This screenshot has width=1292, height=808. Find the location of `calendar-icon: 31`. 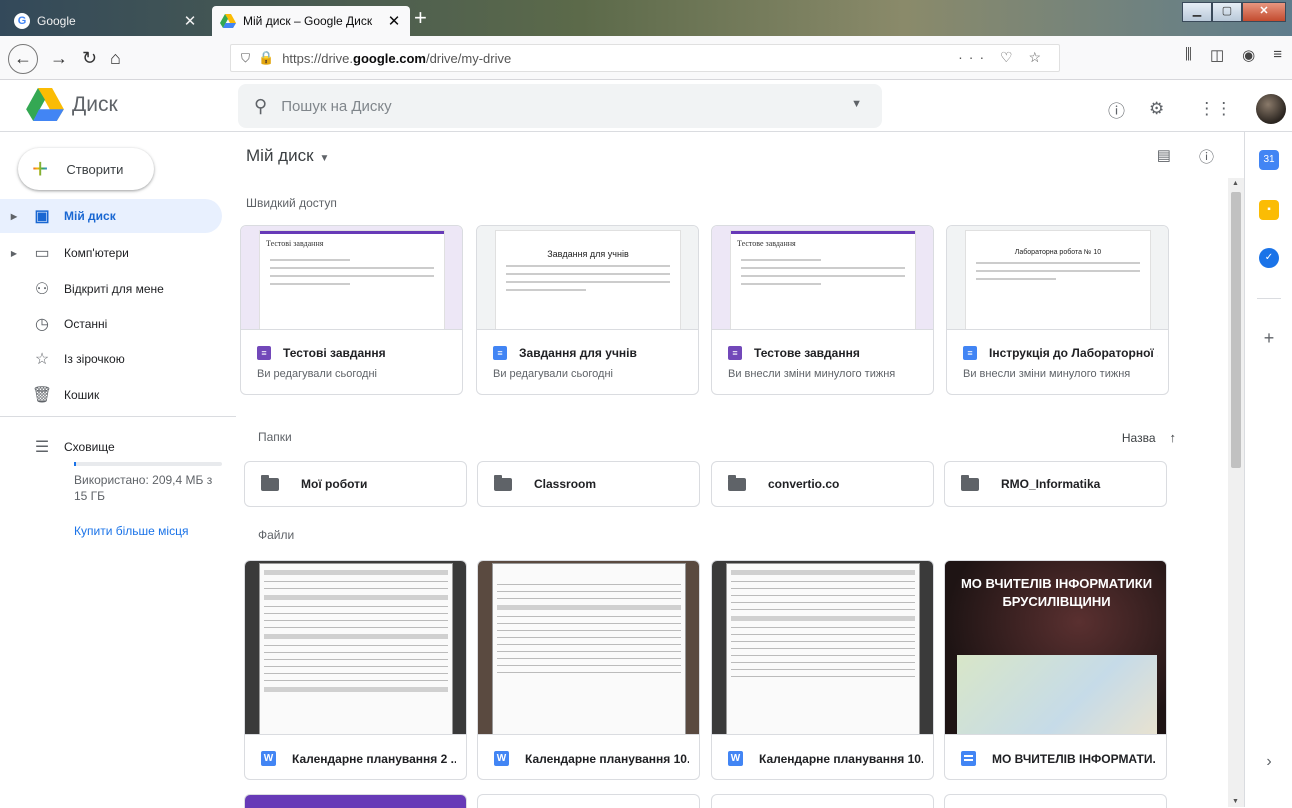

calendar-icon: 31 is located at coordinates (1269, 160).